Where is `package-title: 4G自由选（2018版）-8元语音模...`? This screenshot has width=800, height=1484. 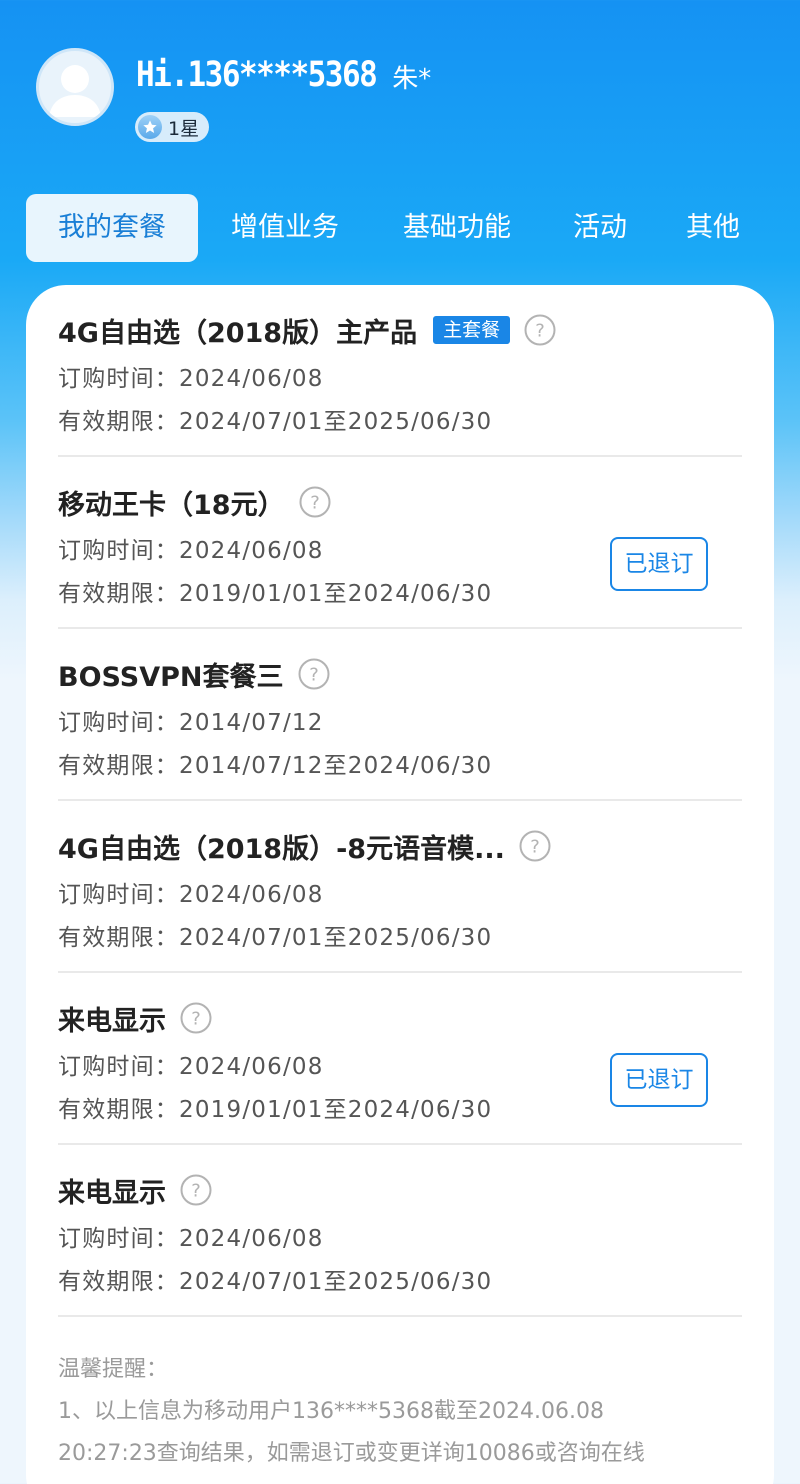
package-title: 4G自由选（2018版）-8元语音模... is located at coordinates (281, 849).